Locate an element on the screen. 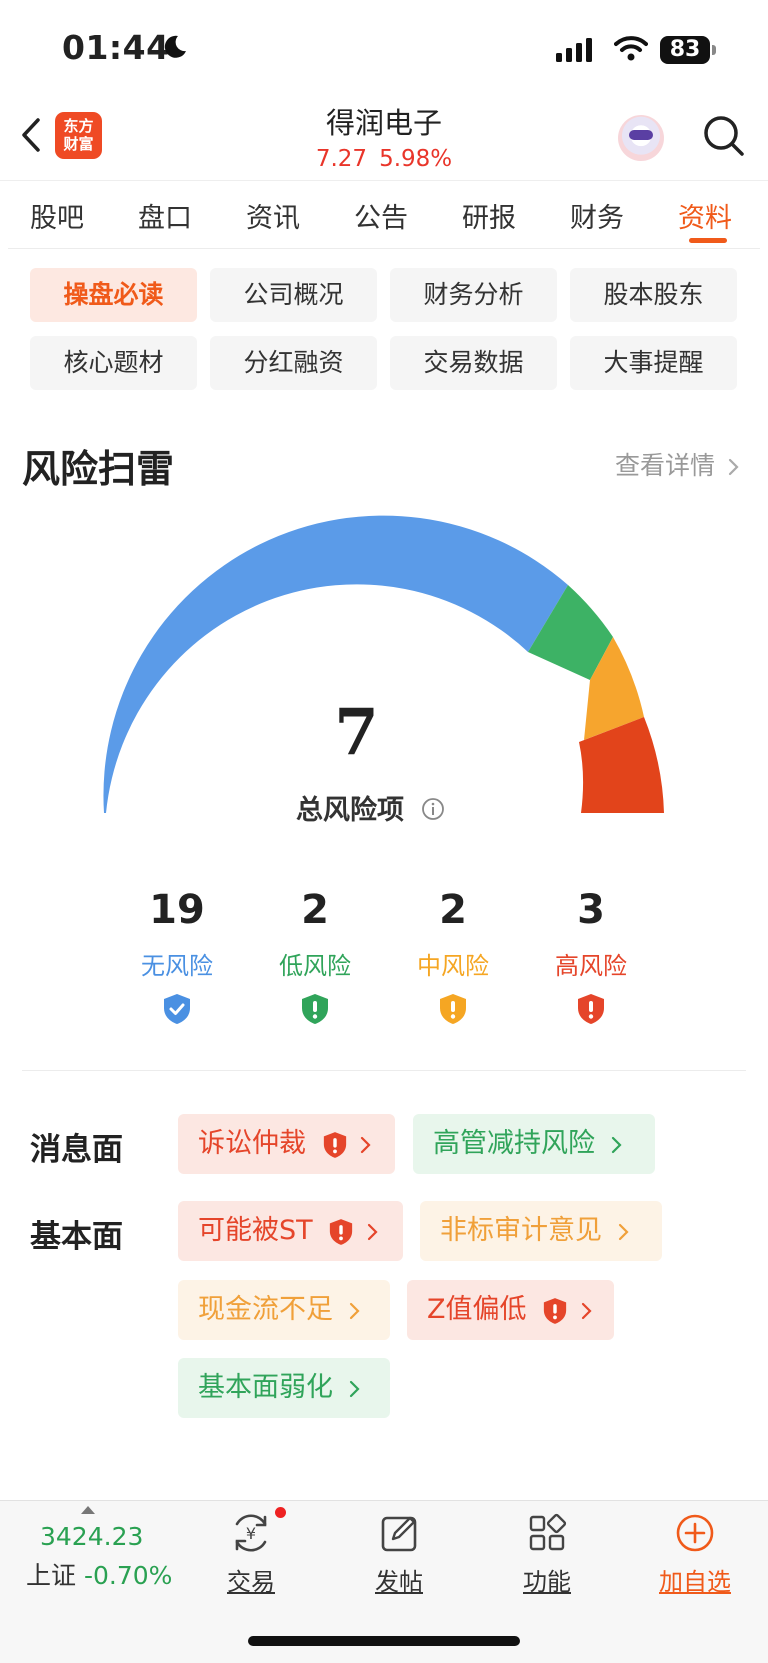  stat-mid-risk-count: 2 is located at coordinates (453, 910).